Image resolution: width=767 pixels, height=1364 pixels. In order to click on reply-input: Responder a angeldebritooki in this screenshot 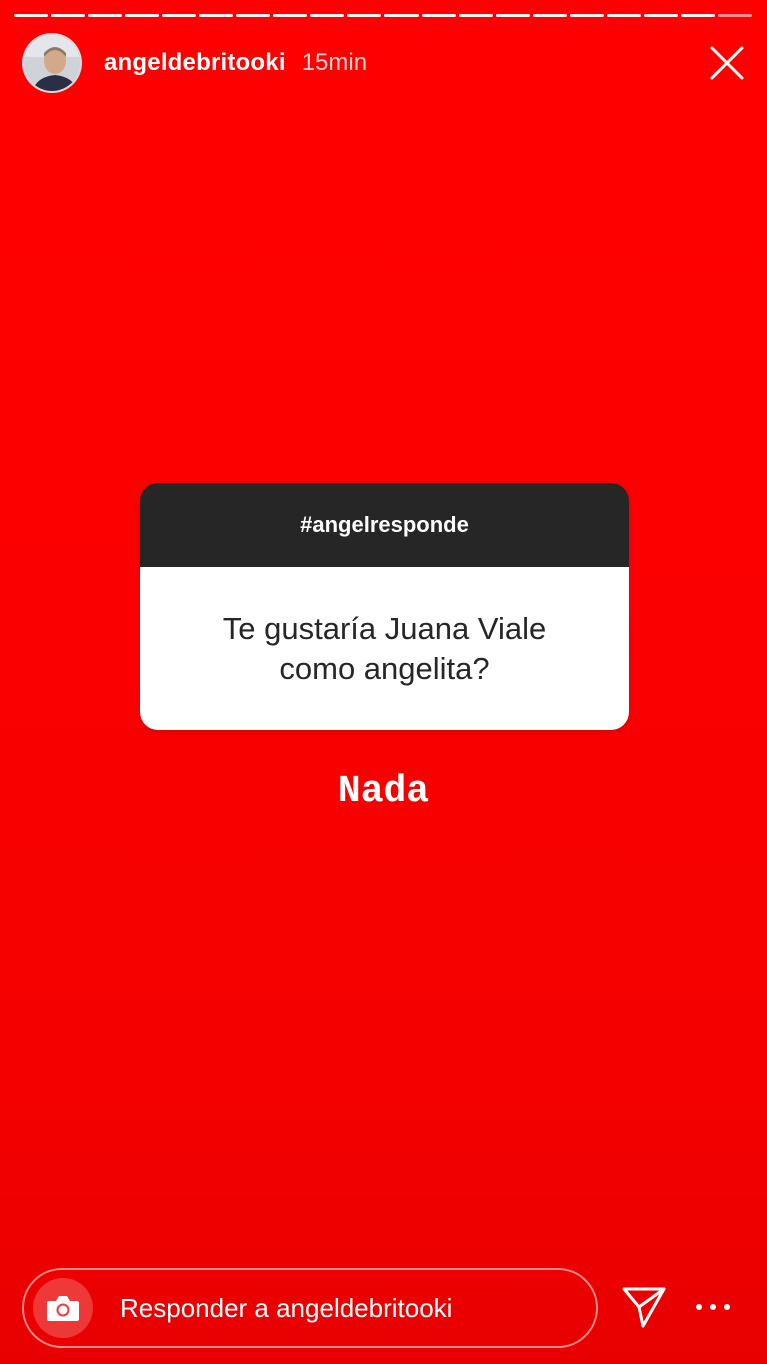, I will do `click(310, 1308)`.